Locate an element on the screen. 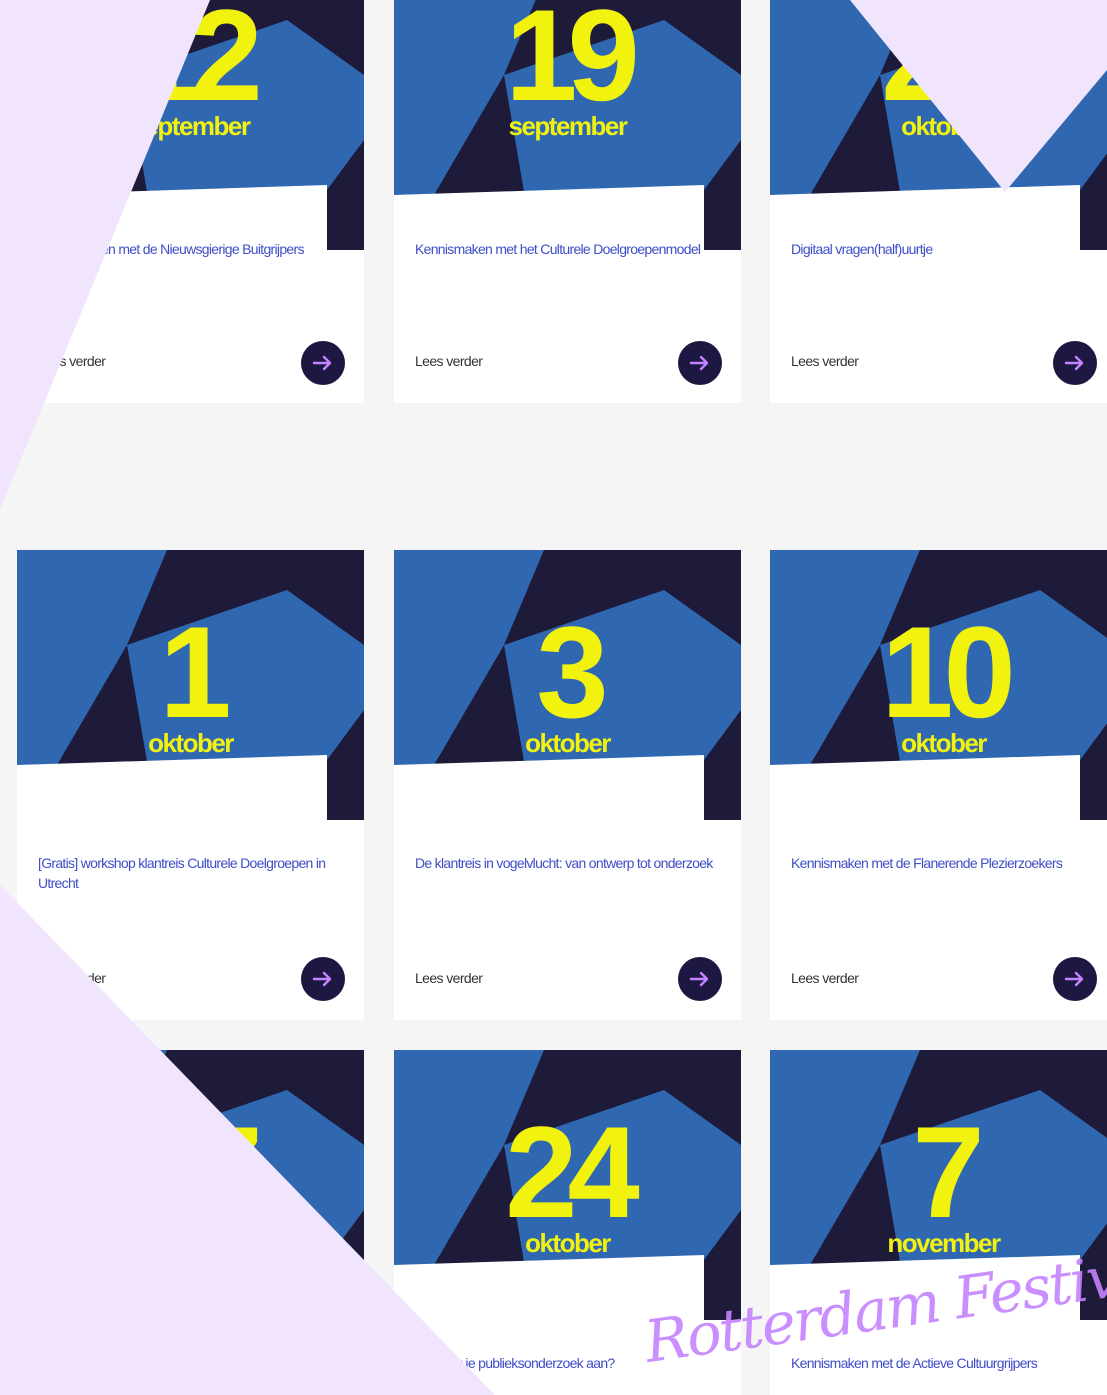  event-day: 7 is located at coordinates (948, 1172).